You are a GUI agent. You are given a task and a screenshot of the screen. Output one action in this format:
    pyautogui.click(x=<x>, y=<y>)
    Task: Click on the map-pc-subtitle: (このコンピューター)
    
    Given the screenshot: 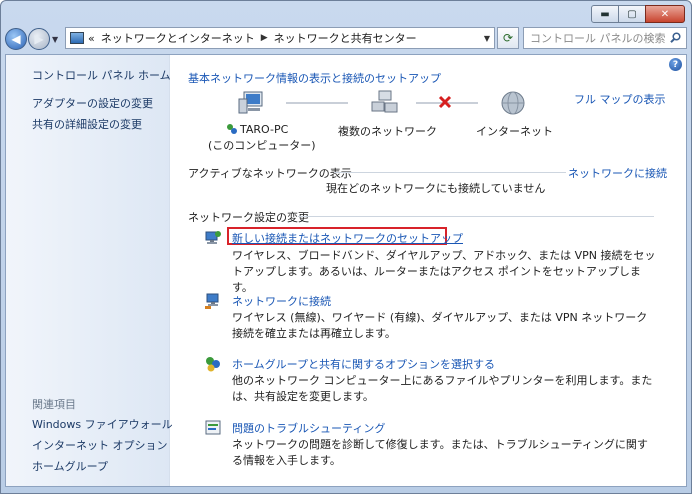 What is the action you would take?
    pyautogui.click(x=262, y=145)
    